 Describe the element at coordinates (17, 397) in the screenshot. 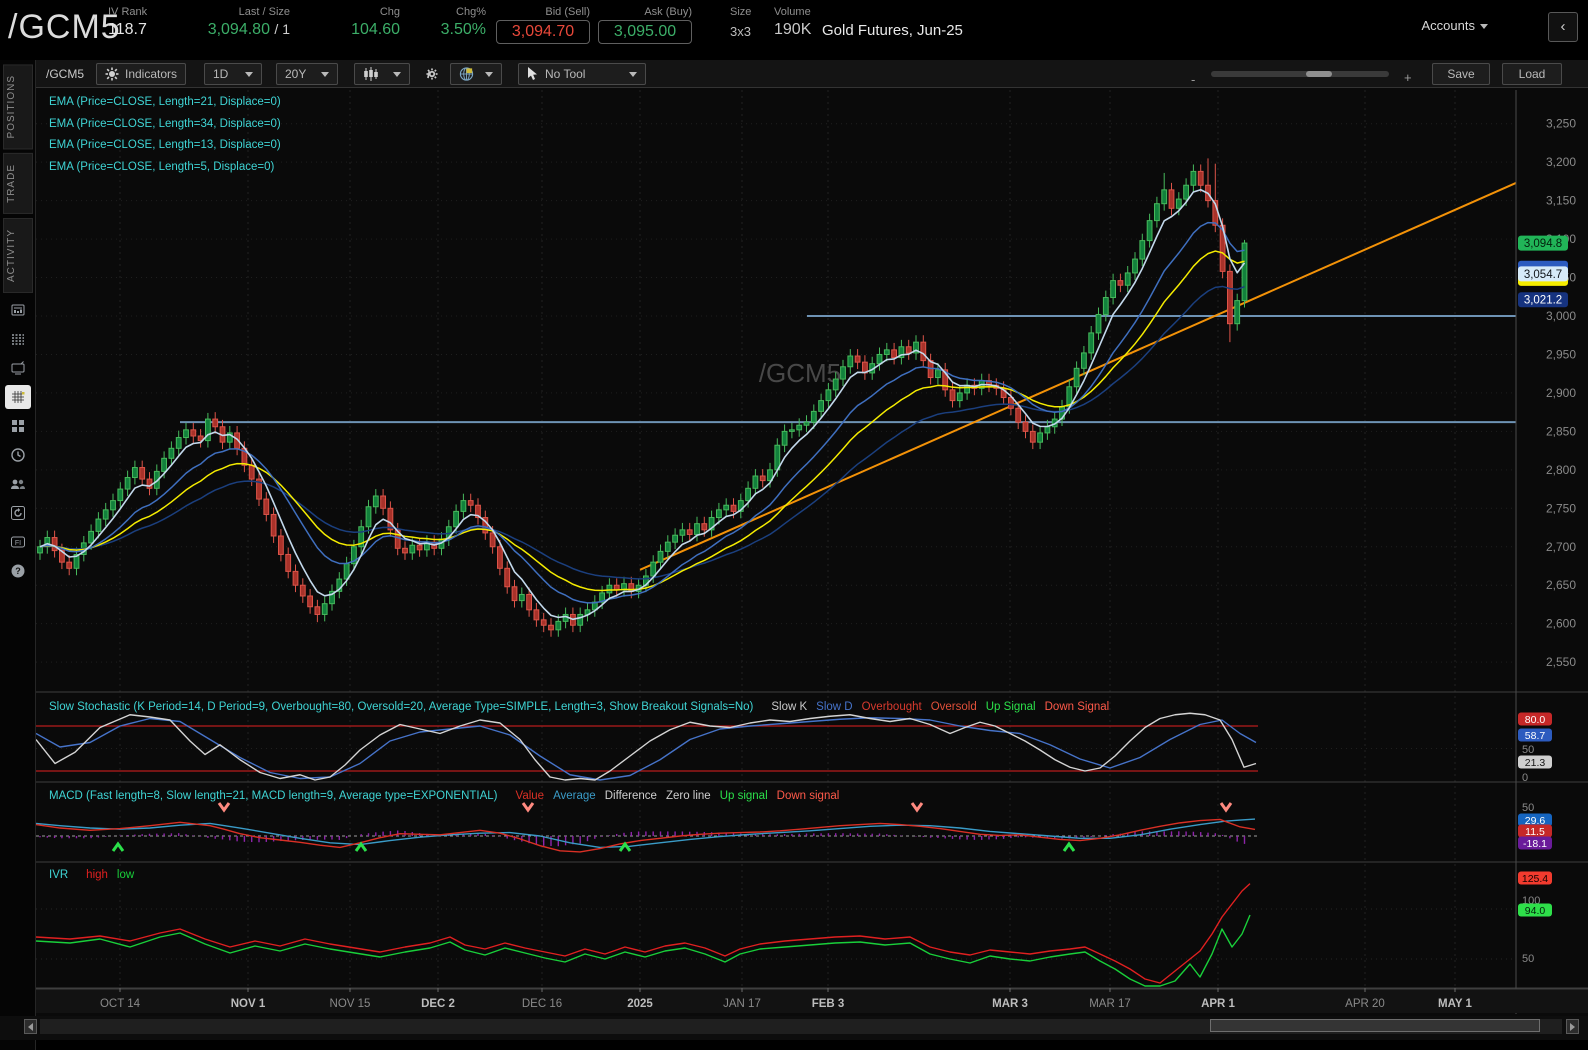

I see `sidebar-chart-grid-icon` at that location.